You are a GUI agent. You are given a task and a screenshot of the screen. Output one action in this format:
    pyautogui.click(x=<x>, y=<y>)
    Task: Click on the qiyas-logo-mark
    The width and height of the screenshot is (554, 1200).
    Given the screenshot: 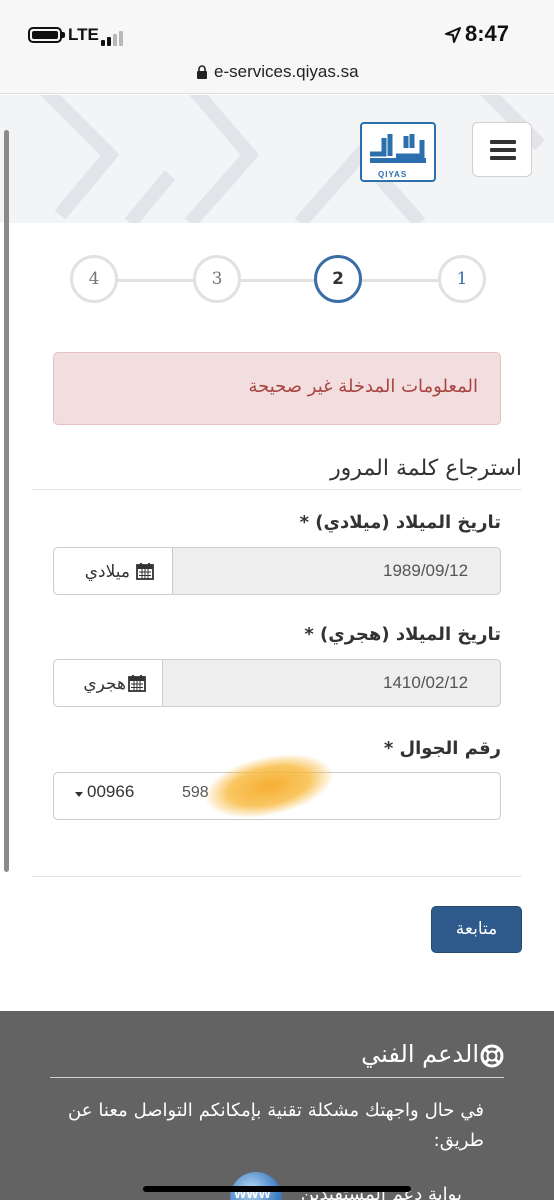 What is the action you would take?
    pyautogui.click(x=398, y=148)
    